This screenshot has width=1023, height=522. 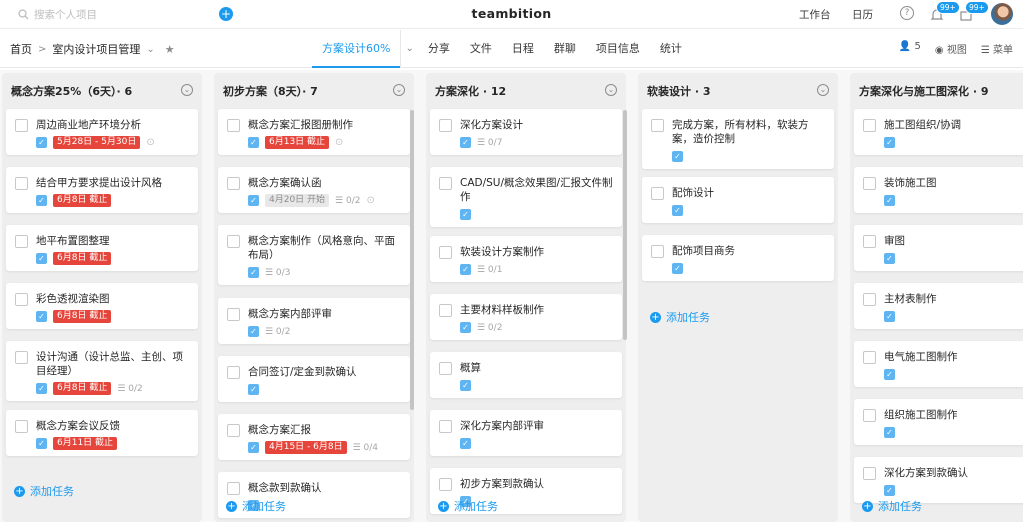 What do you see at coordinates (1002, 14) in the screenshot?
I see `avatar` at bounding box center [1002, 14].